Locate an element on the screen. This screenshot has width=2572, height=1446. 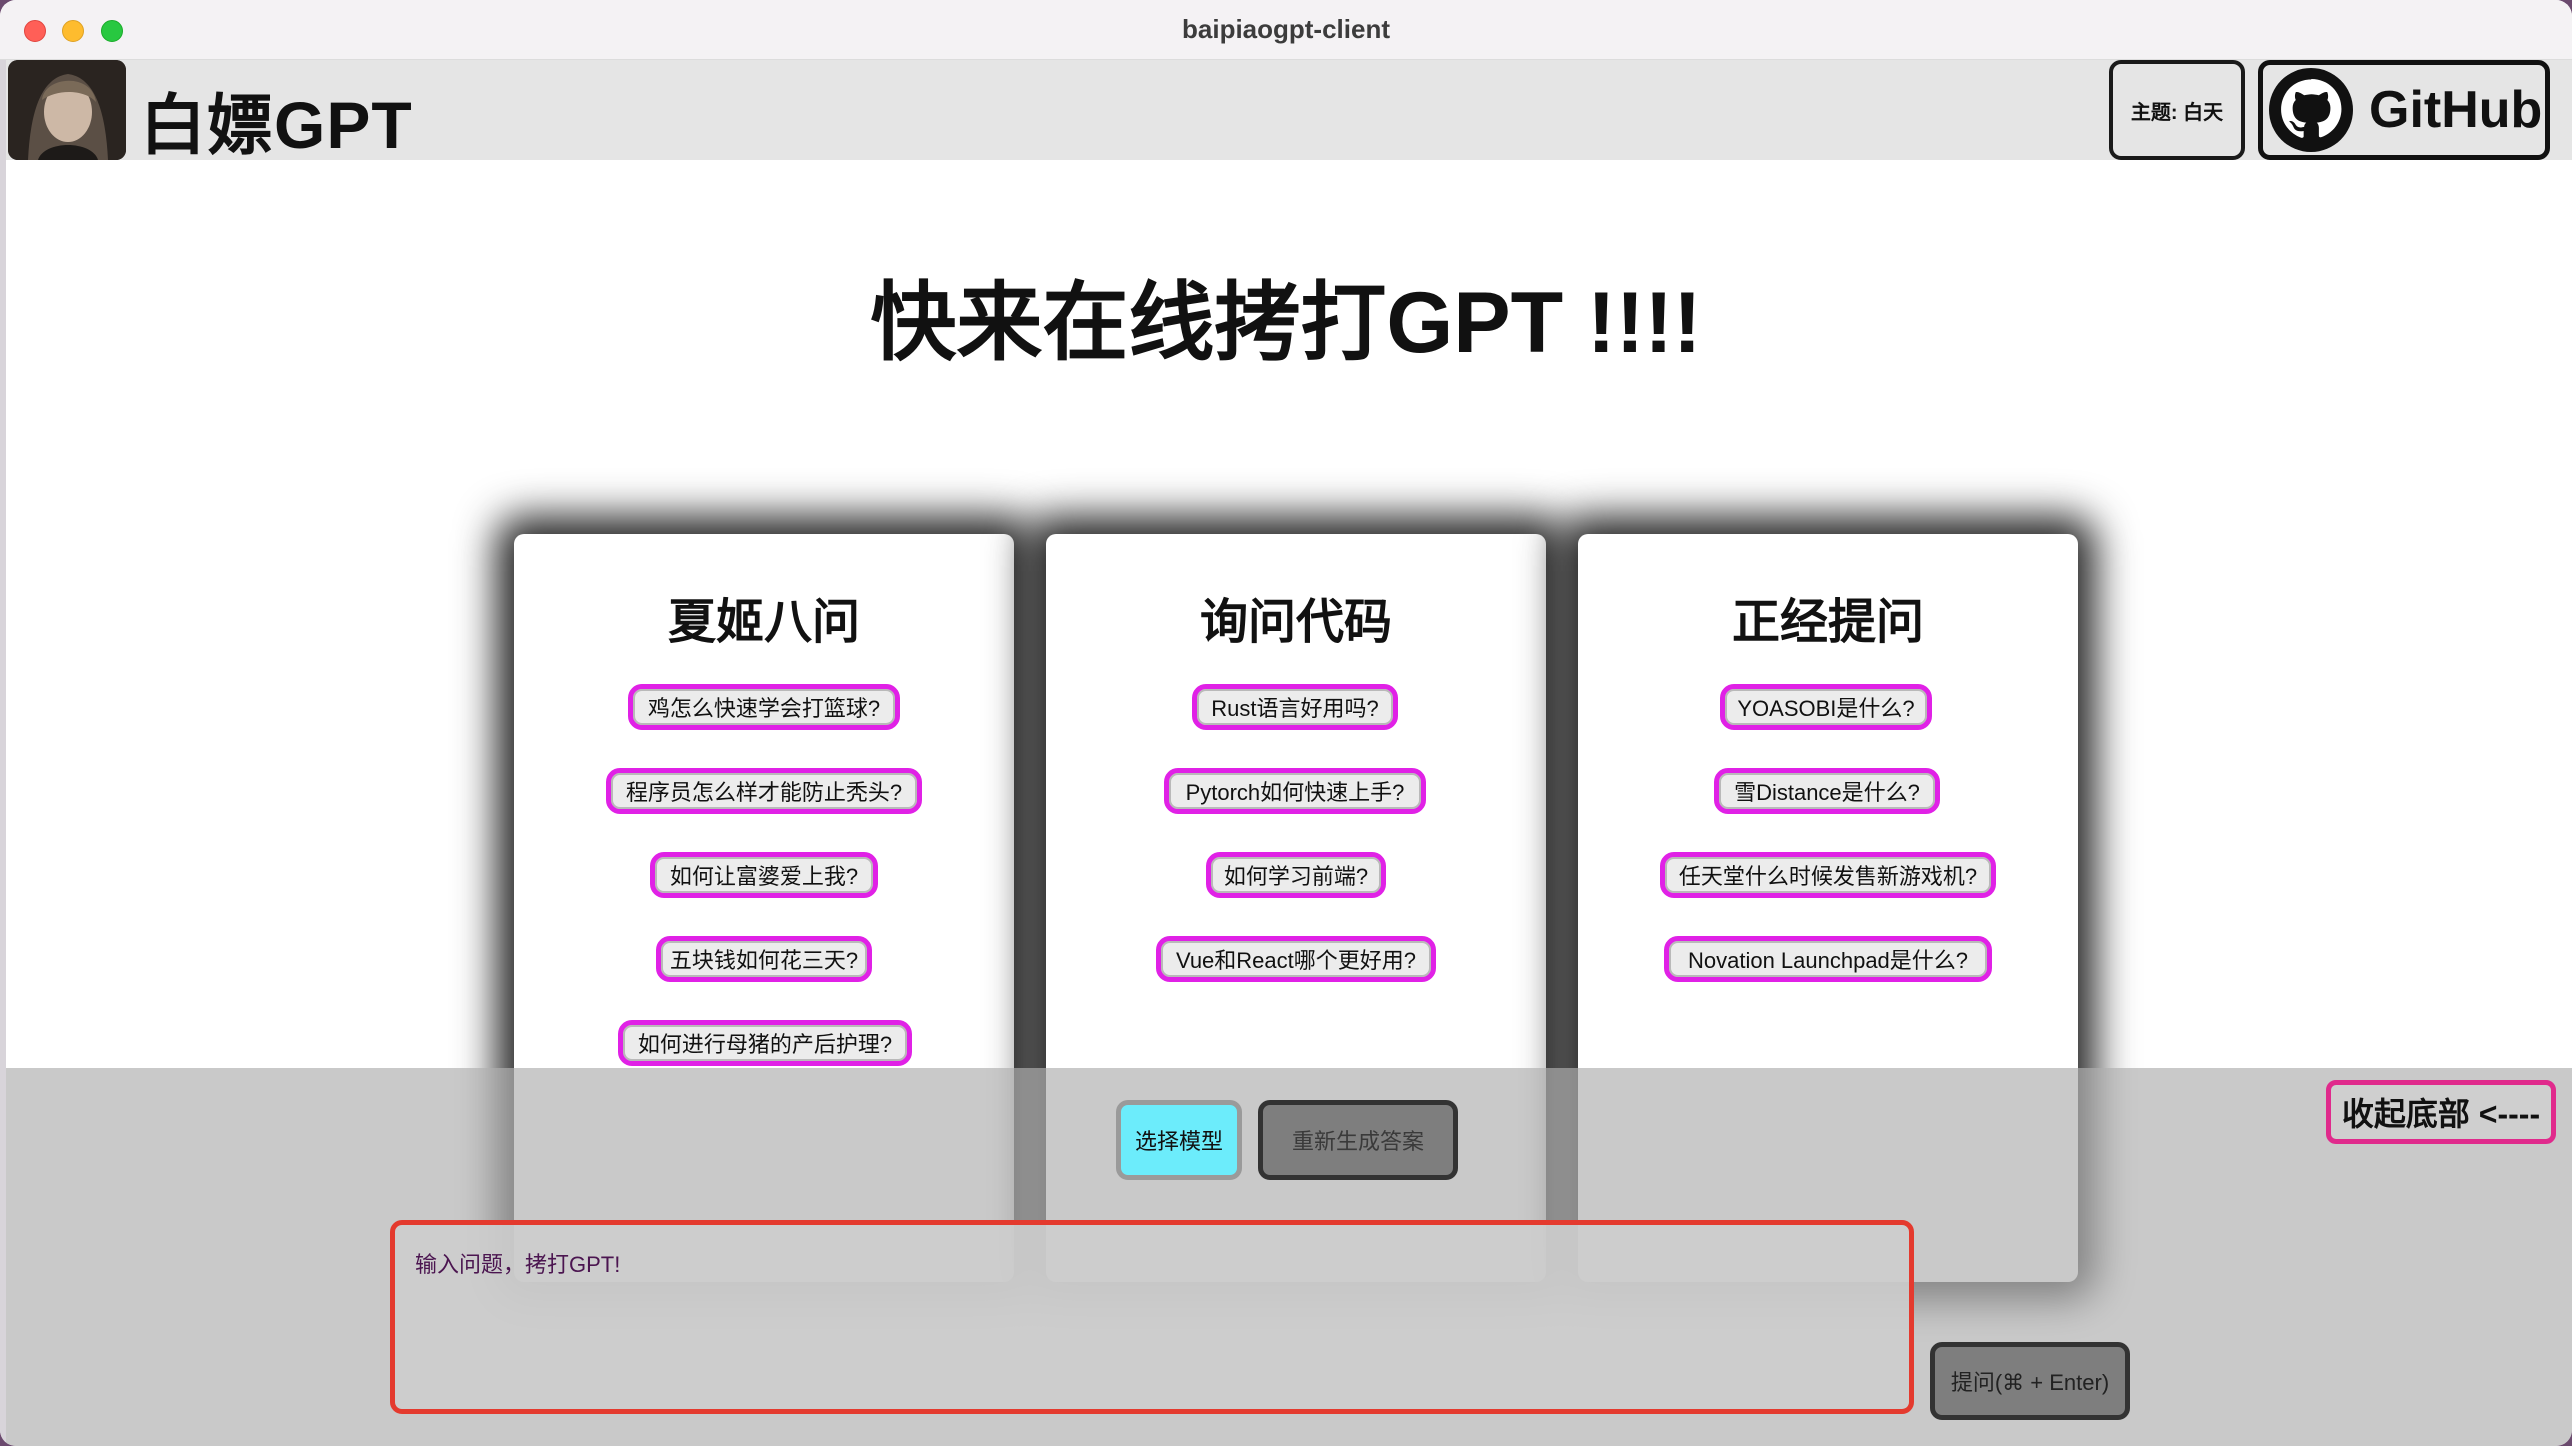
suggestion-chip: 如何让富婆爱上我? is located at coordinates (764, 875).